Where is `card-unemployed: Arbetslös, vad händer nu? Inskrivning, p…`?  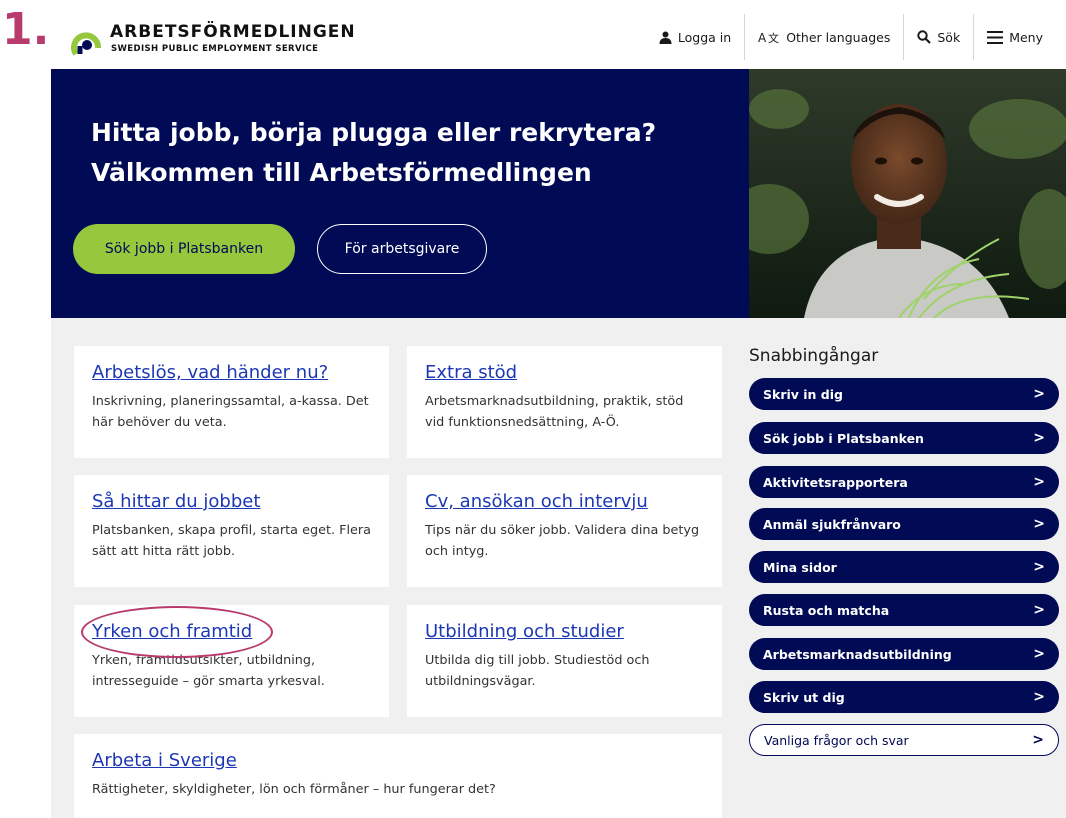 card-unemployed: Arbetslös, vad händer nu? Inskrivning, p… is located at coordinates (231, 402).